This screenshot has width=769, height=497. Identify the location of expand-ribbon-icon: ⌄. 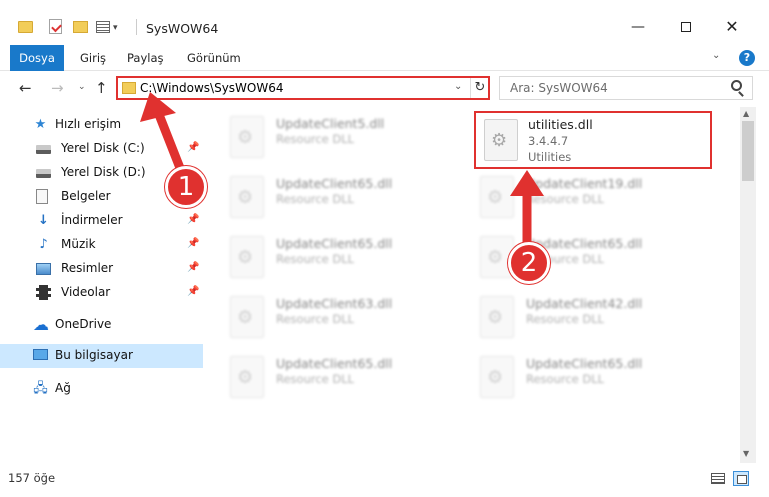
(716, 55).